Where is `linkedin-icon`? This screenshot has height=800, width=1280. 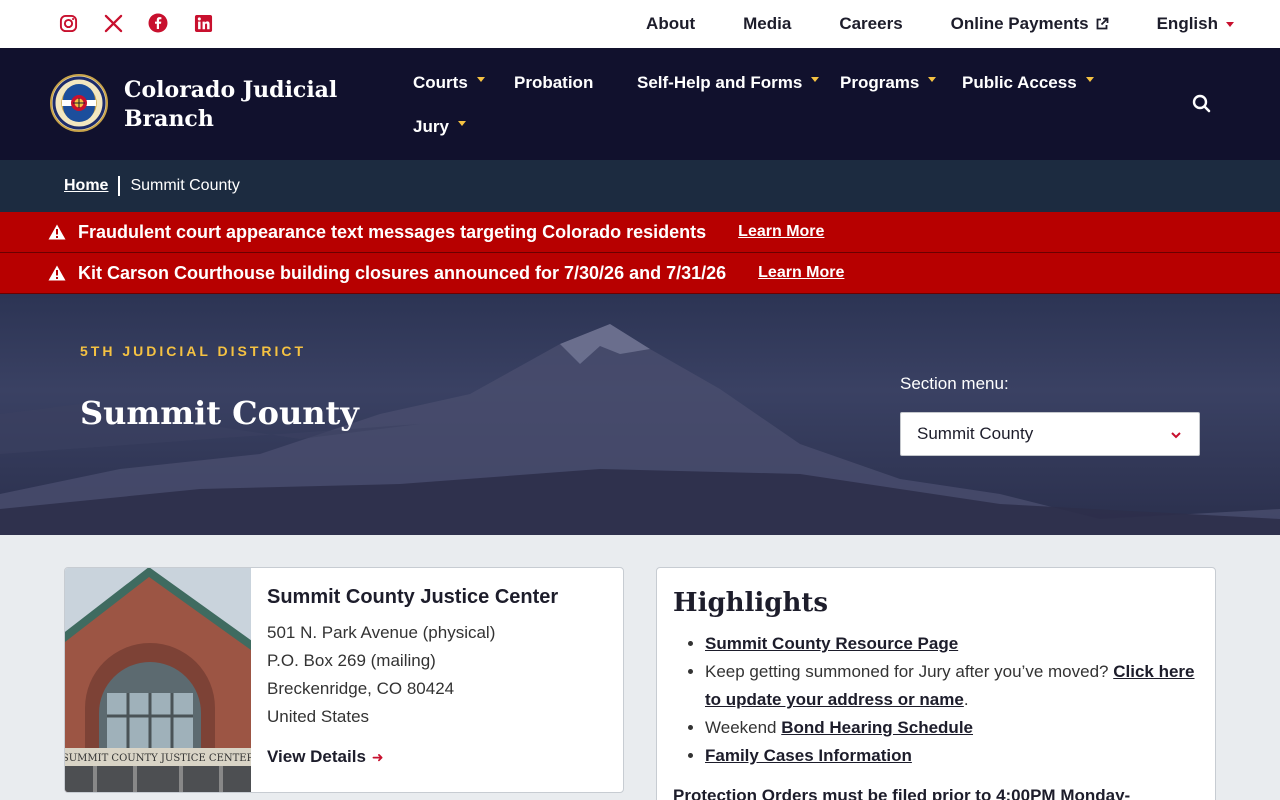 linkedin-icon is located at coordinates (203, 23).